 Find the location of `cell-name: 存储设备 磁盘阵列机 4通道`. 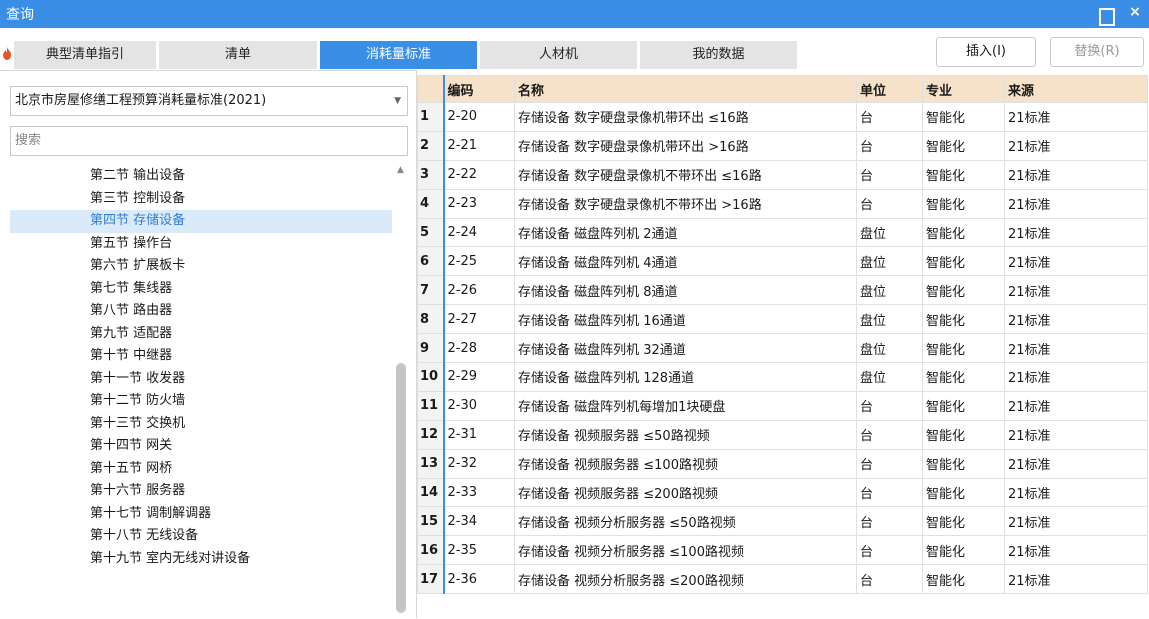

cell-name: 存储设备 磁盘阵列机 4通道 is located at coordinates (685, 261).